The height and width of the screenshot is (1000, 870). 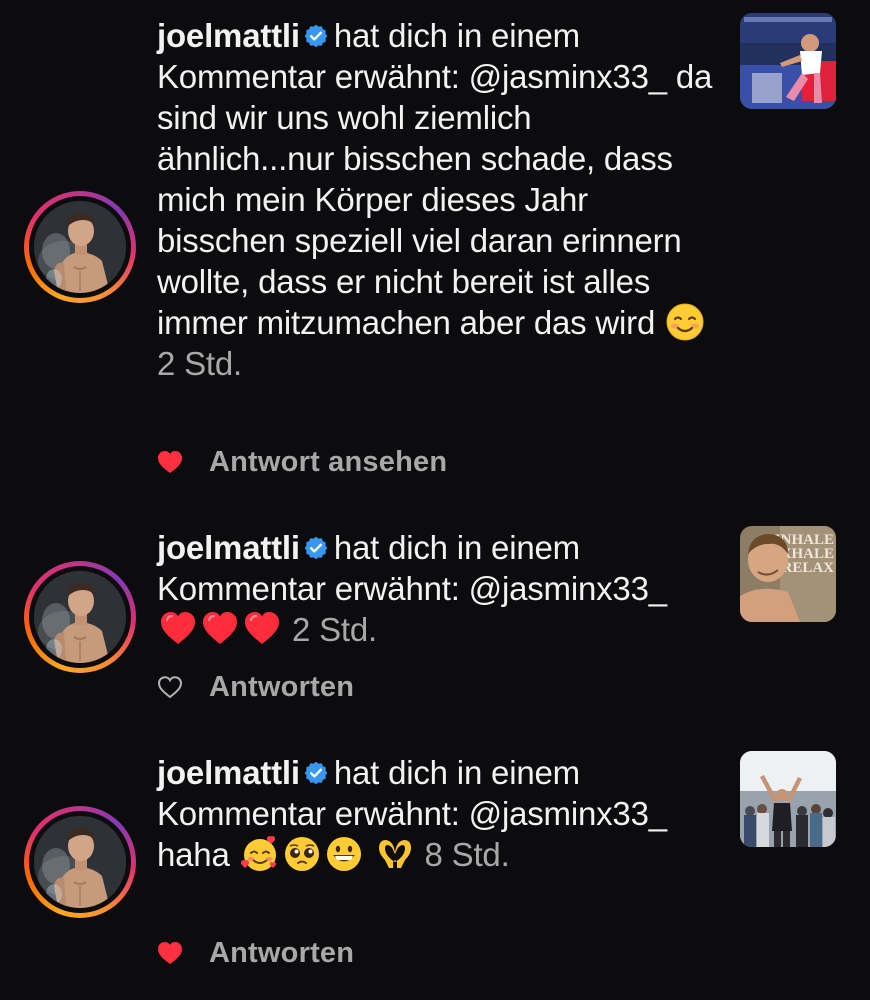 I want to click on post-thumbnail: INHALE EXHALE RELAX, so click(x=788, y=574).